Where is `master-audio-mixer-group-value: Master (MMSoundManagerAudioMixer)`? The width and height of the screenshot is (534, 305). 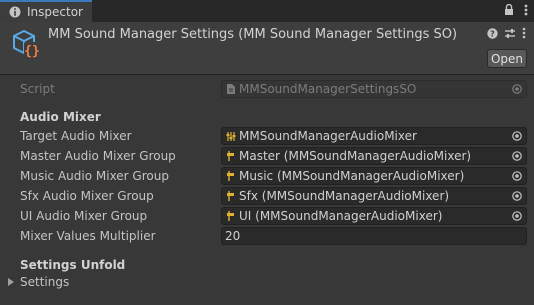 master-audio-mixer-group-value: Master (MMSoundManagerAudioMixer) is located at coordinates (355, 156).